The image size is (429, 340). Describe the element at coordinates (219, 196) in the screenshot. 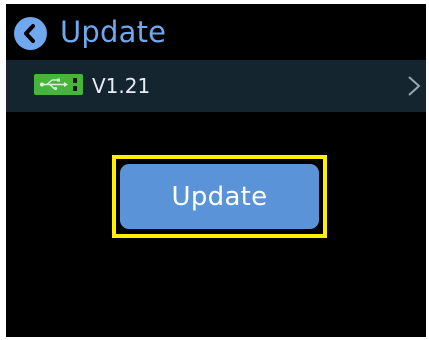

I see `update-button: Update` at that location.